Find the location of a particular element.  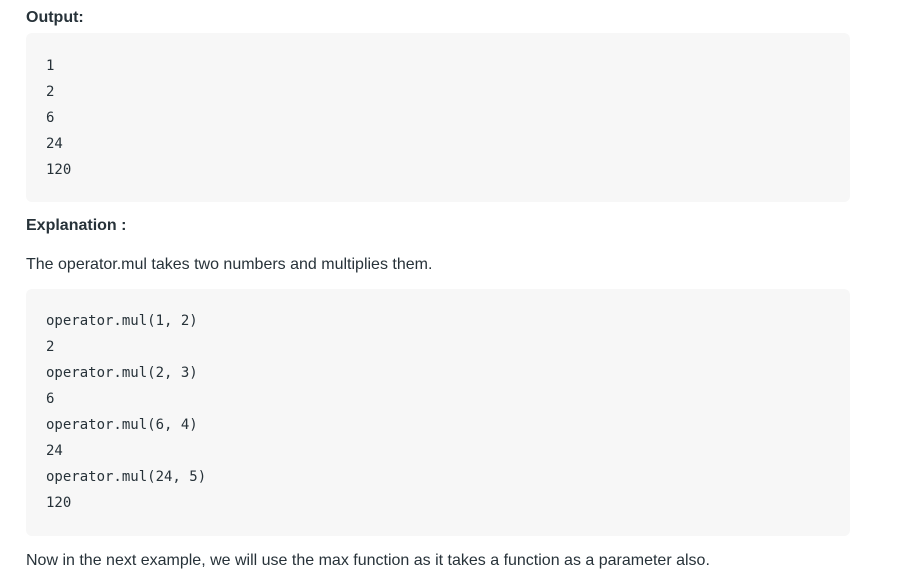

code-line: operator.mul(2, 3) is located at coordinates (122, 373).